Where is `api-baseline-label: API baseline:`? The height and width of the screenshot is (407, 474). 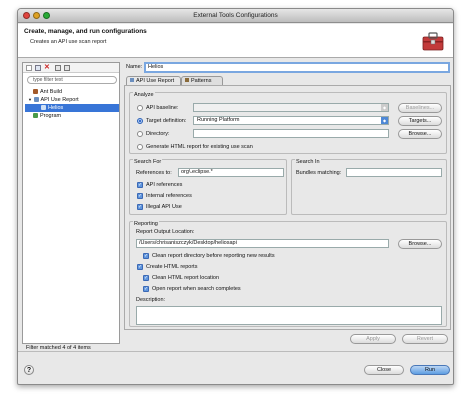
api-baseline-label: API baseline: is located at coordinates (162, 108).